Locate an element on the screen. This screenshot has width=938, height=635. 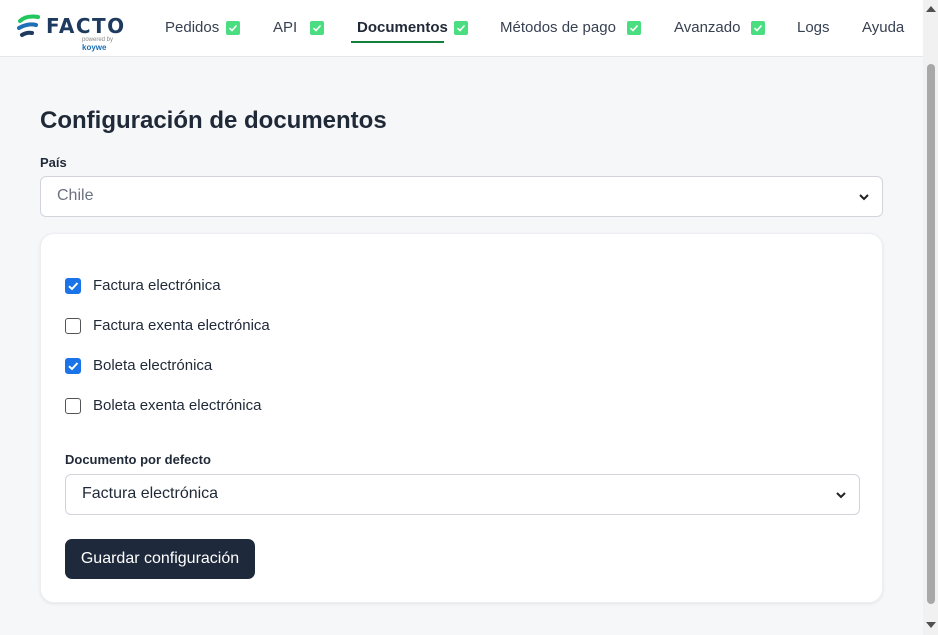
vertical-scrollbar is located at coordinates (930, 317).